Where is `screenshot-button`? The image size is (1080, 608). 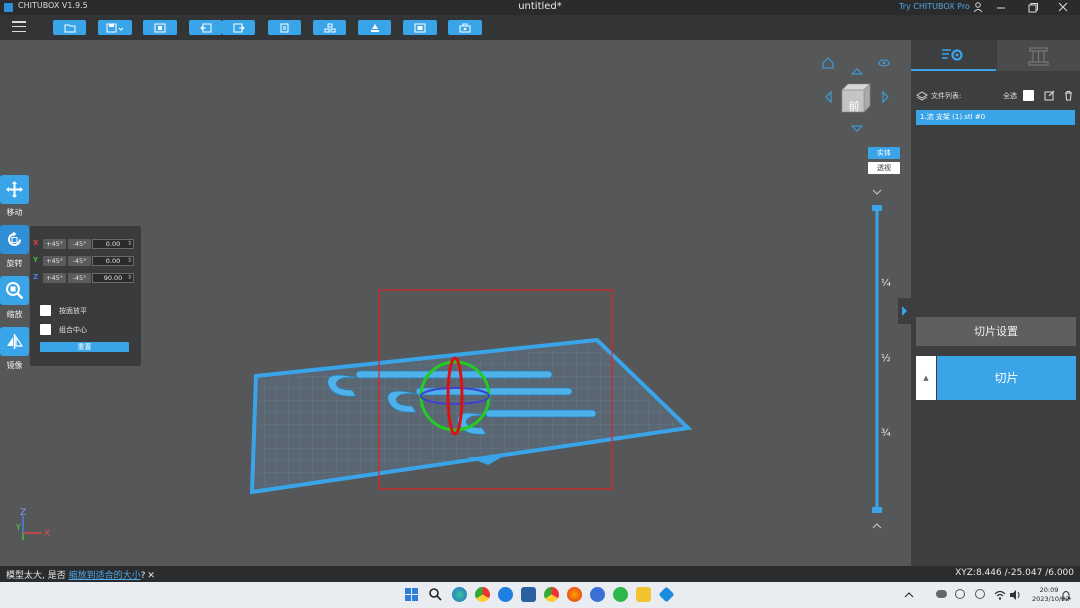 screenshot-button is located at coordinates (160, 27).